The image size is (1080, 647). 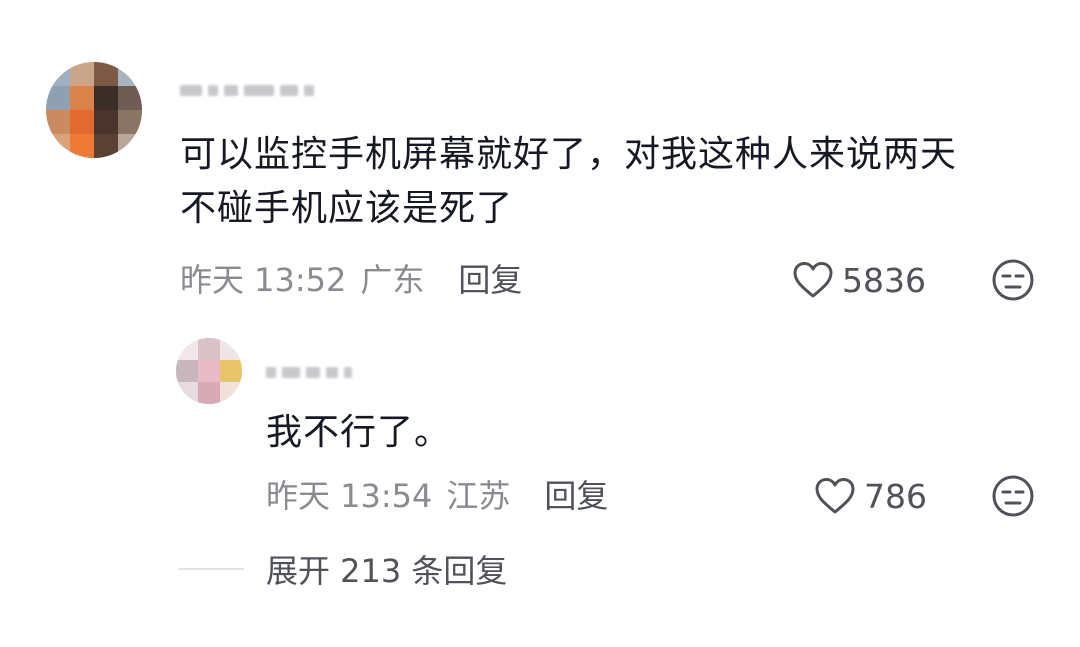 What do you see at coordinates (576, 494) in the screenshot?
I see `reply-reply-button: 回复` at bounding box center [576, 494].